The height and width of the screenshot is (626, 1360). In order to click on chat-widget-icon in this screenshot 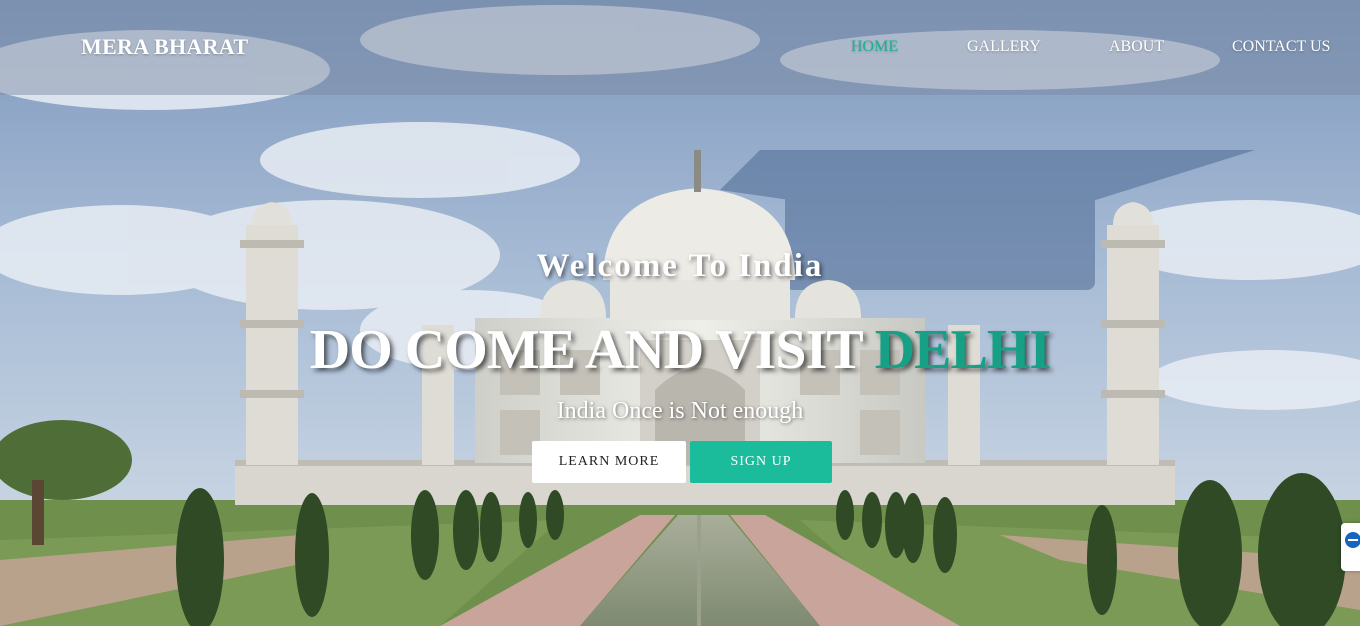, I will do `click(1352, 540)`.